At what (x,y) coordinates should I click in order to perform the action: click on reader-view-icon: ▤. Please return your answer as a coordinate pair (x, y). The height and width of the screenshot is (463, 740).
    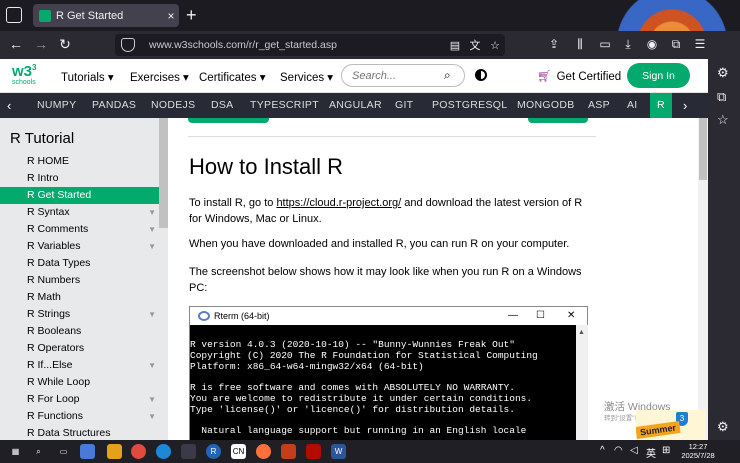
    Looking at the image, I should click on (455, 45).